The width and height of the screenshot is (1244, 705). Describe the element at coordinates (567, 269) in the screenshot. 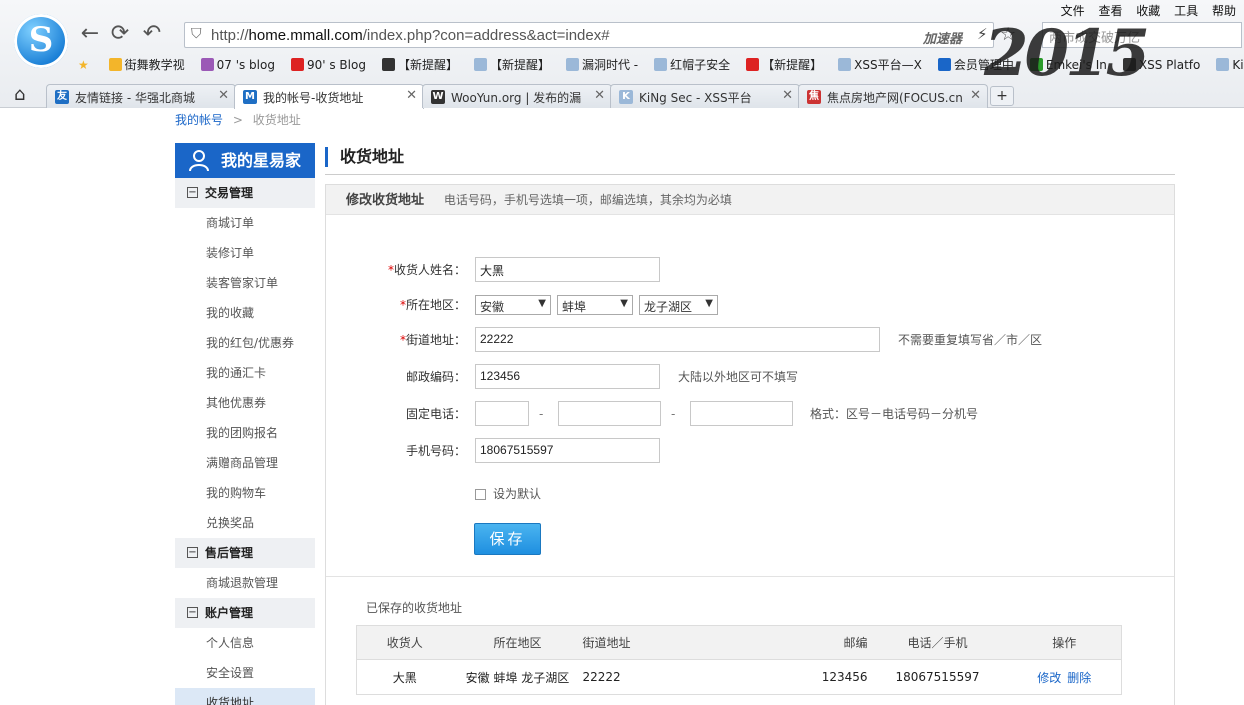

I see `name-field: 大黑` at that location.